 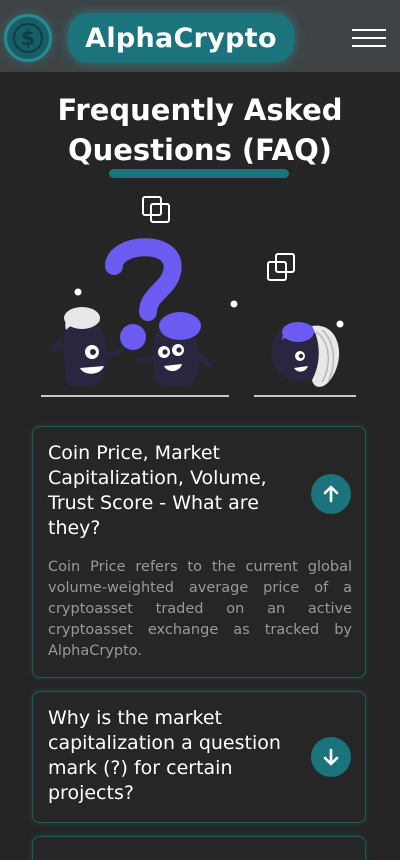 I want to click on header: $ AlphaCrypto, so click(x=200, y=36).